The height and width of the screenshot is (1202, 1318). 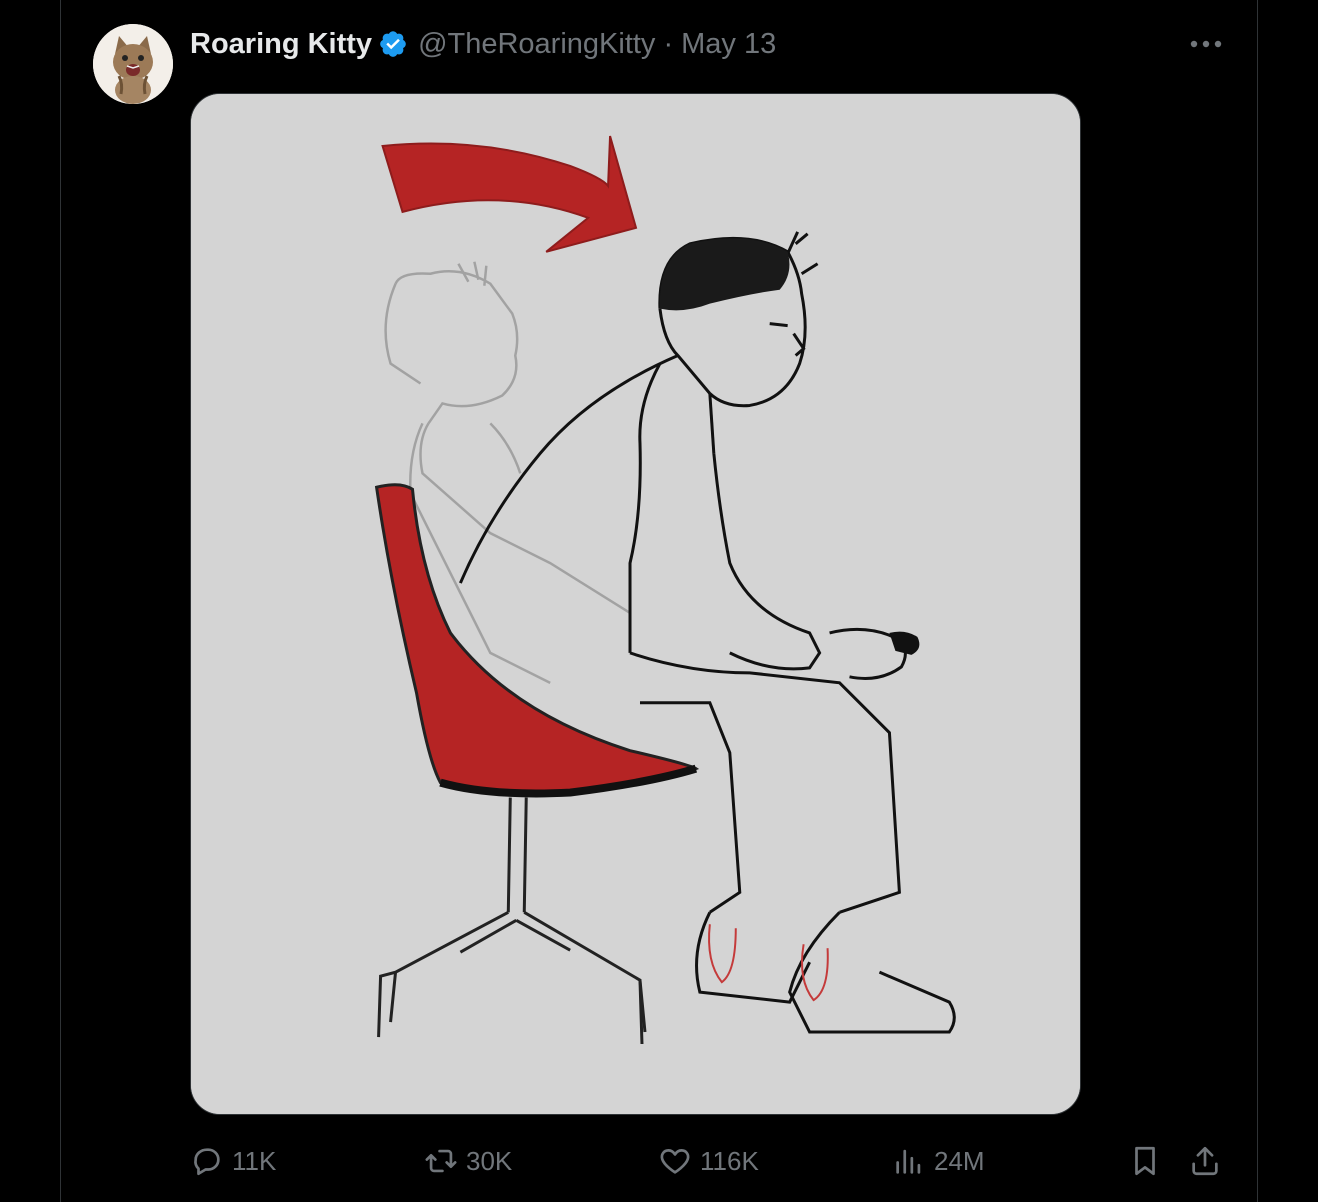 What do you see at coordinates (441, 1161) in the screenshot?
I see `repost-icon` at bounding box center [441, 1161].